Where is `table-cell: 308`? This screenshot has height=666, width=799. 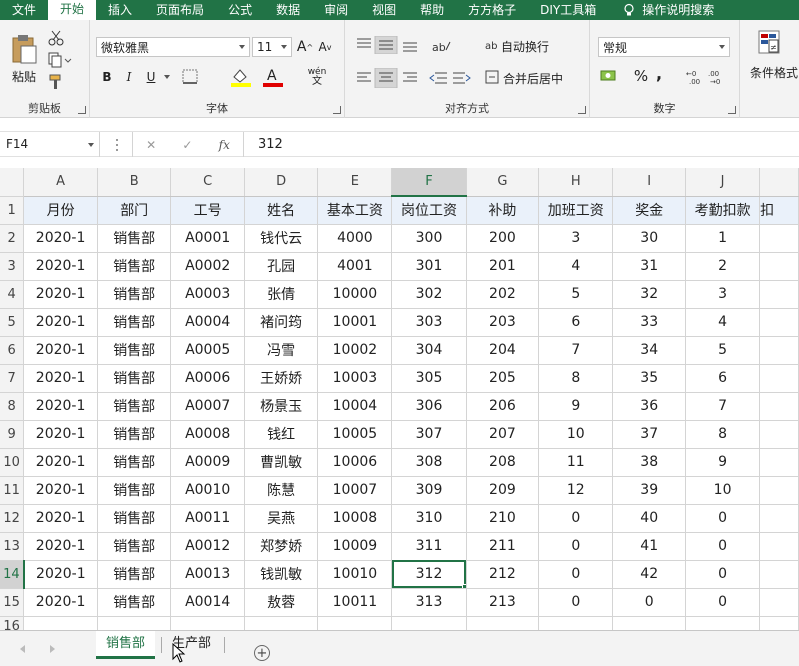 table-cell: 308 is located at coordinates (429, 462).